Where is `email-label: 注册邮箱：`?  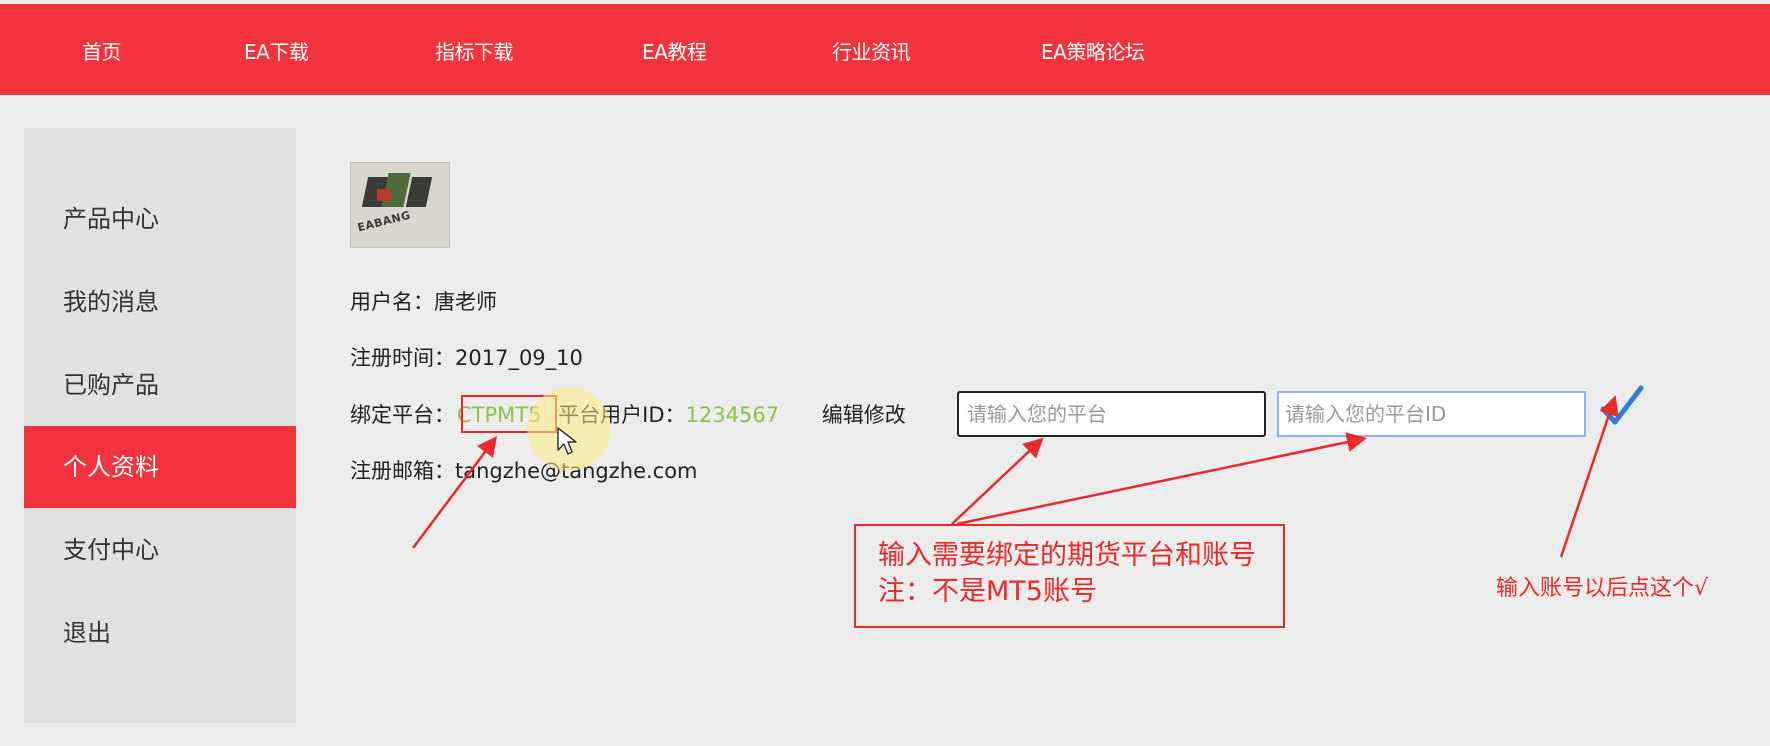 email-label: 注册邮箱： is located at coordinates (402, 471).